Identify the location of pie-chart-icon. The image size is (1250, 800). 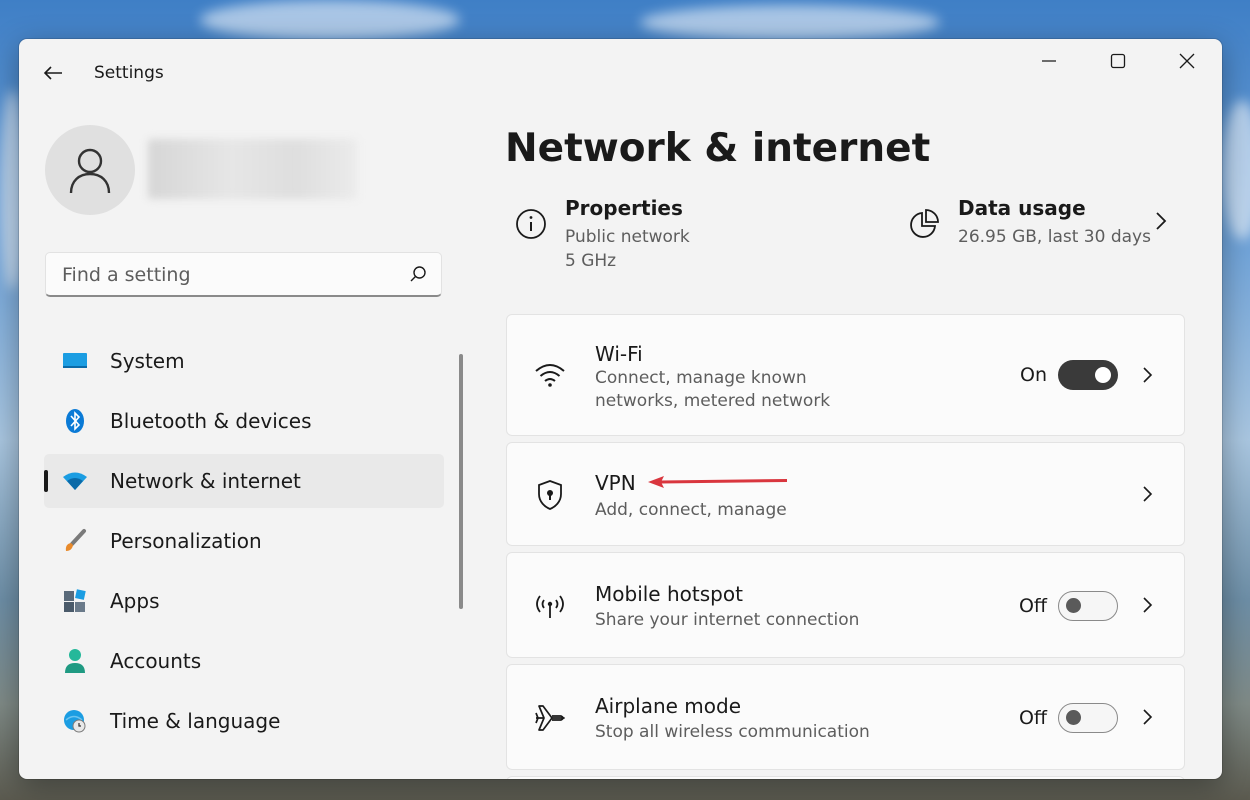
(924, 223).